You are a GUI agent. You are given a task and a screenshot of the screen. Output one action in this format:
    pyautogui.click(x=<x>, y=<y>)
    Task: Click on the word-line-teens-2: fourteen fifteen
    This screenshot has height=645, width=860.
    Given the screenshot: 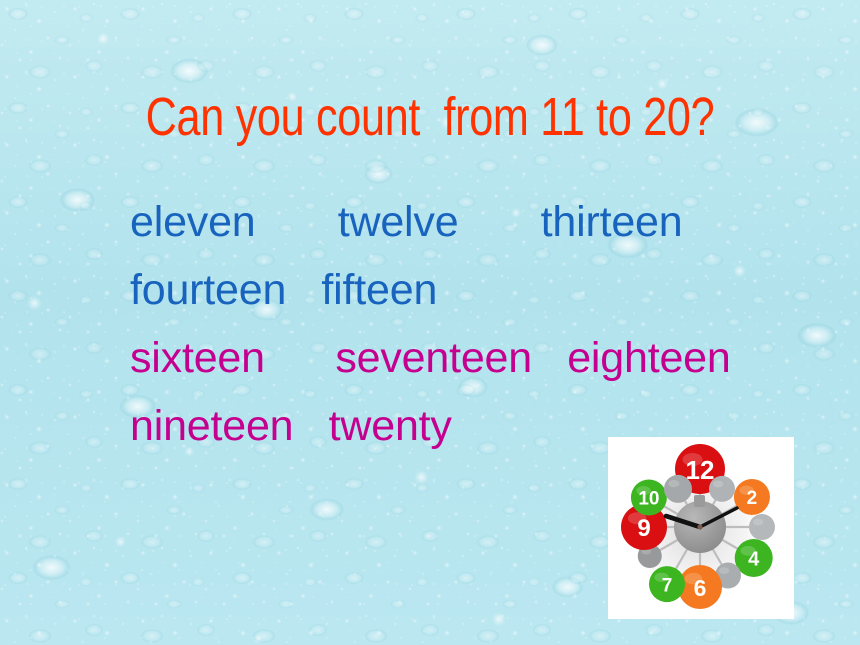 What is the action you would take?
    pyautogui.click(x=284, y=290)
    